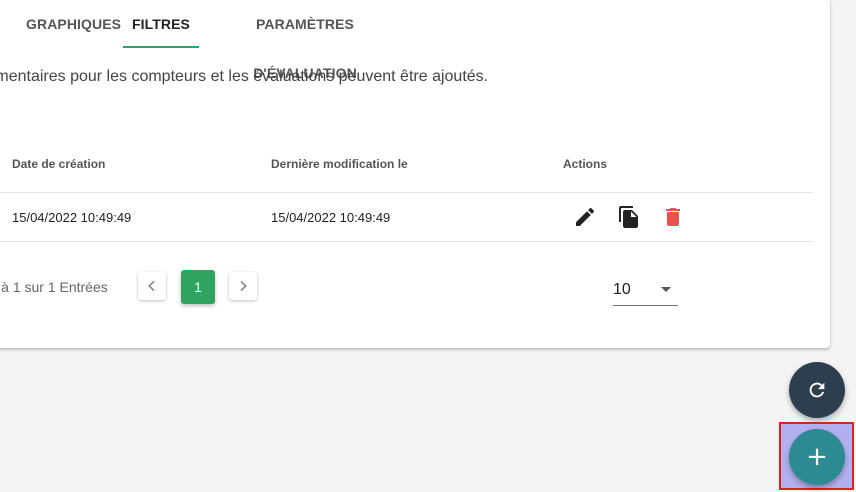 The image size is (856, 492). What do you see at coordinates (73, 24) in the screenshot?
I see `tab-graphiques: GRAPHIQUES` at bounding box center [73, 24].